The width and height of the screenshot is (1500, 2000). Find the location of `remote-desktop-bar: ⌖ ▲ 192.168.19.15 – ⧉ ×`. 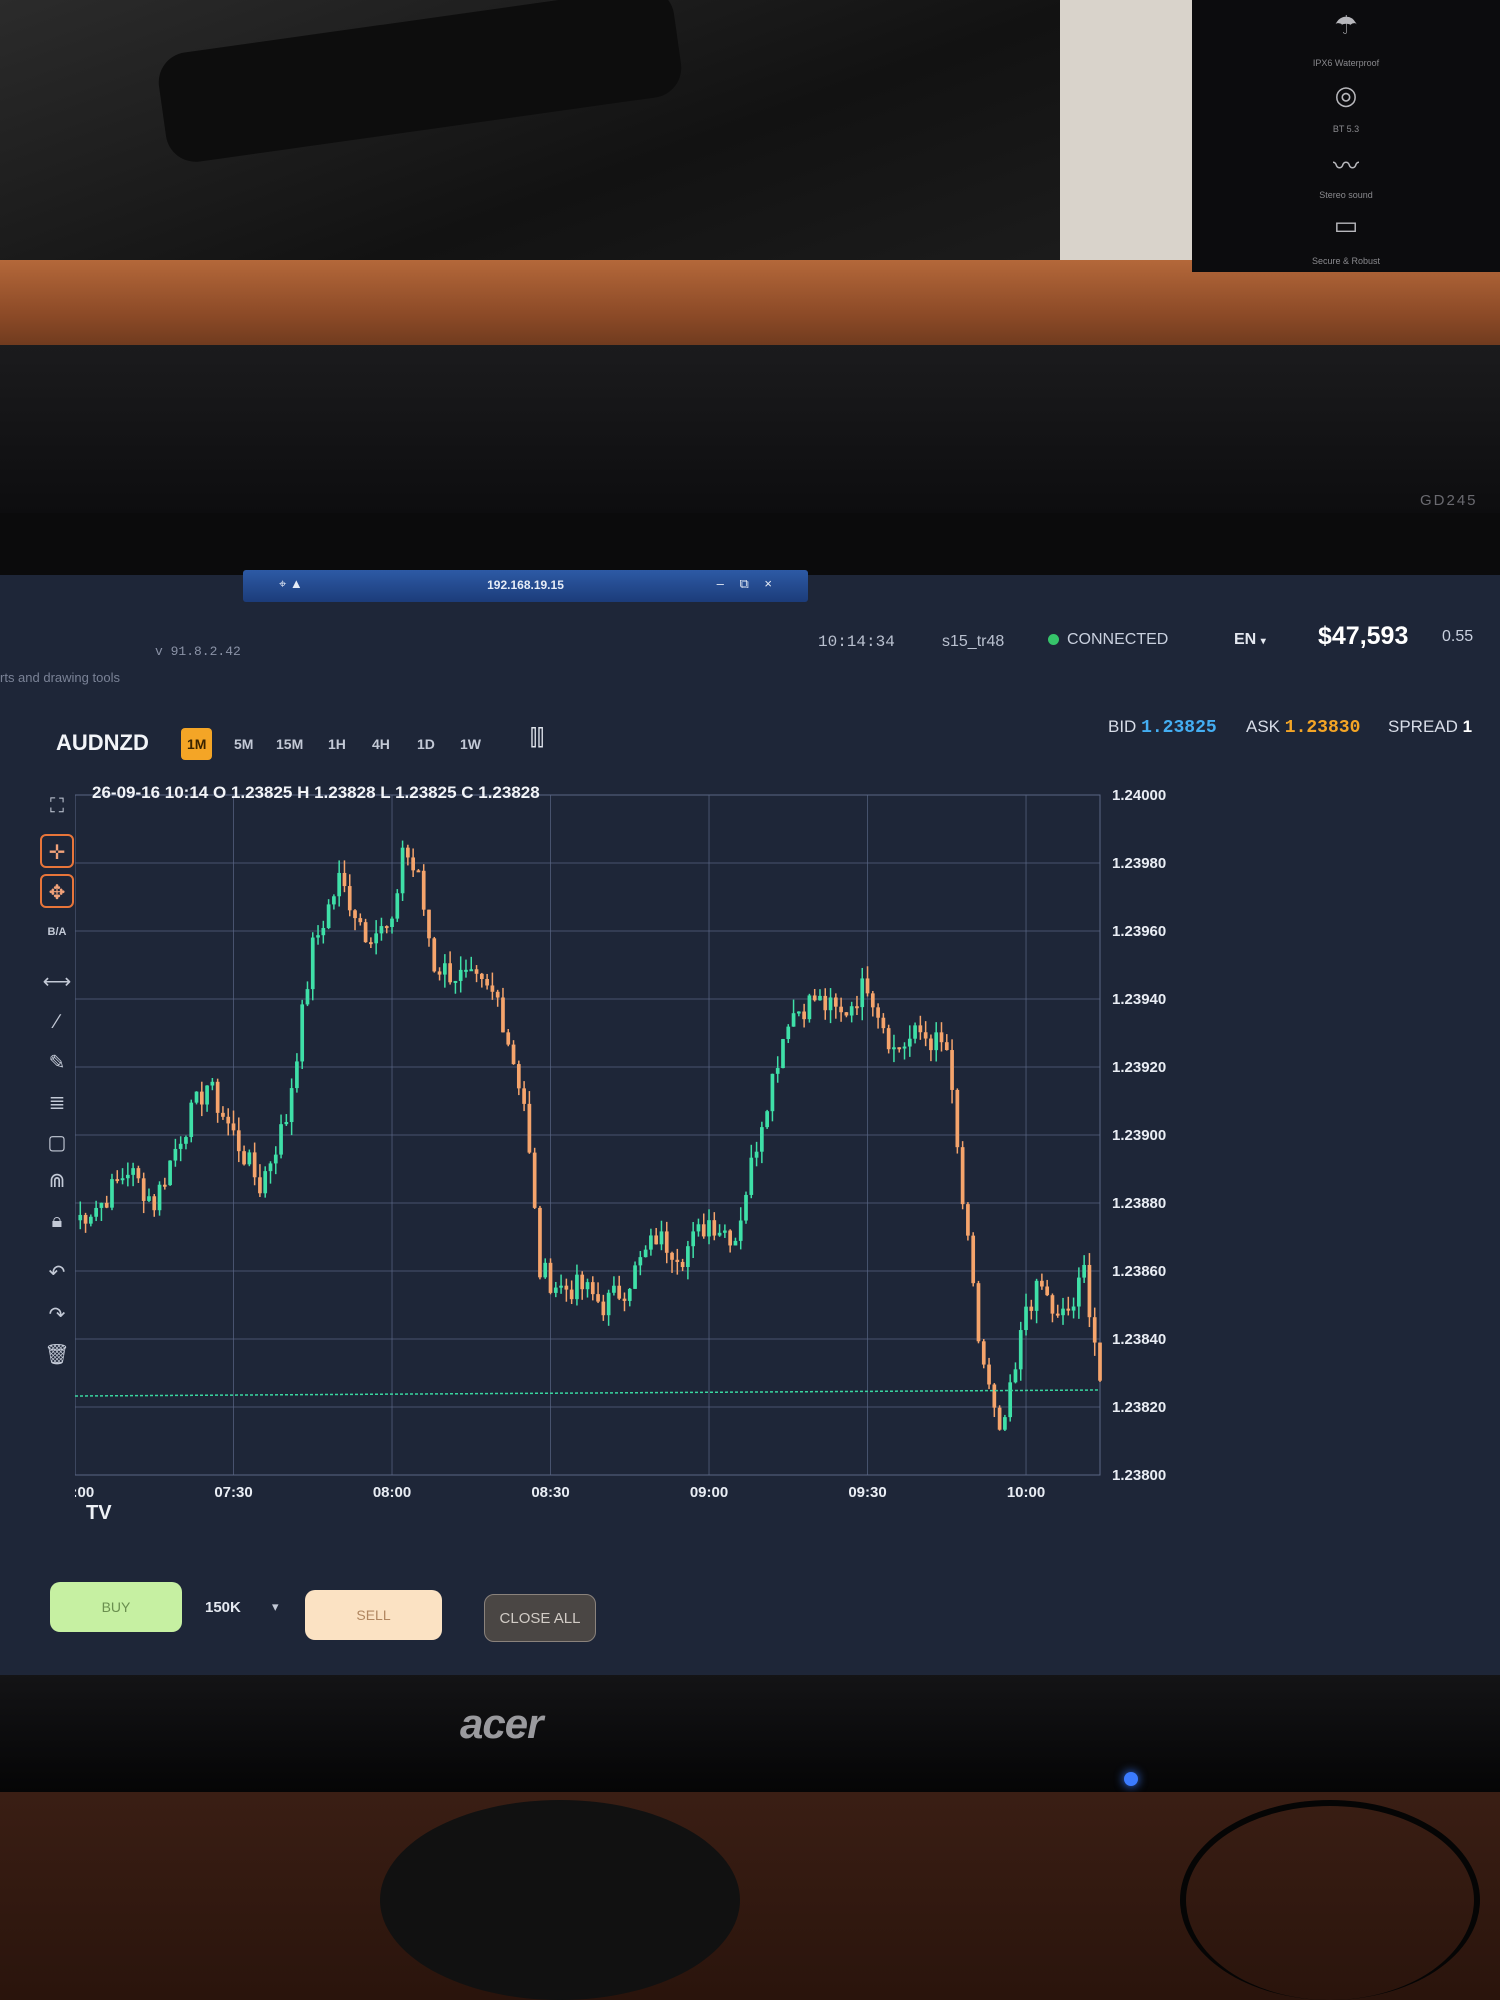

remote-desktop-bar: ⌖ ▲ 192.168.19.15 – ⧉ × is located at coordinates (525, 586).